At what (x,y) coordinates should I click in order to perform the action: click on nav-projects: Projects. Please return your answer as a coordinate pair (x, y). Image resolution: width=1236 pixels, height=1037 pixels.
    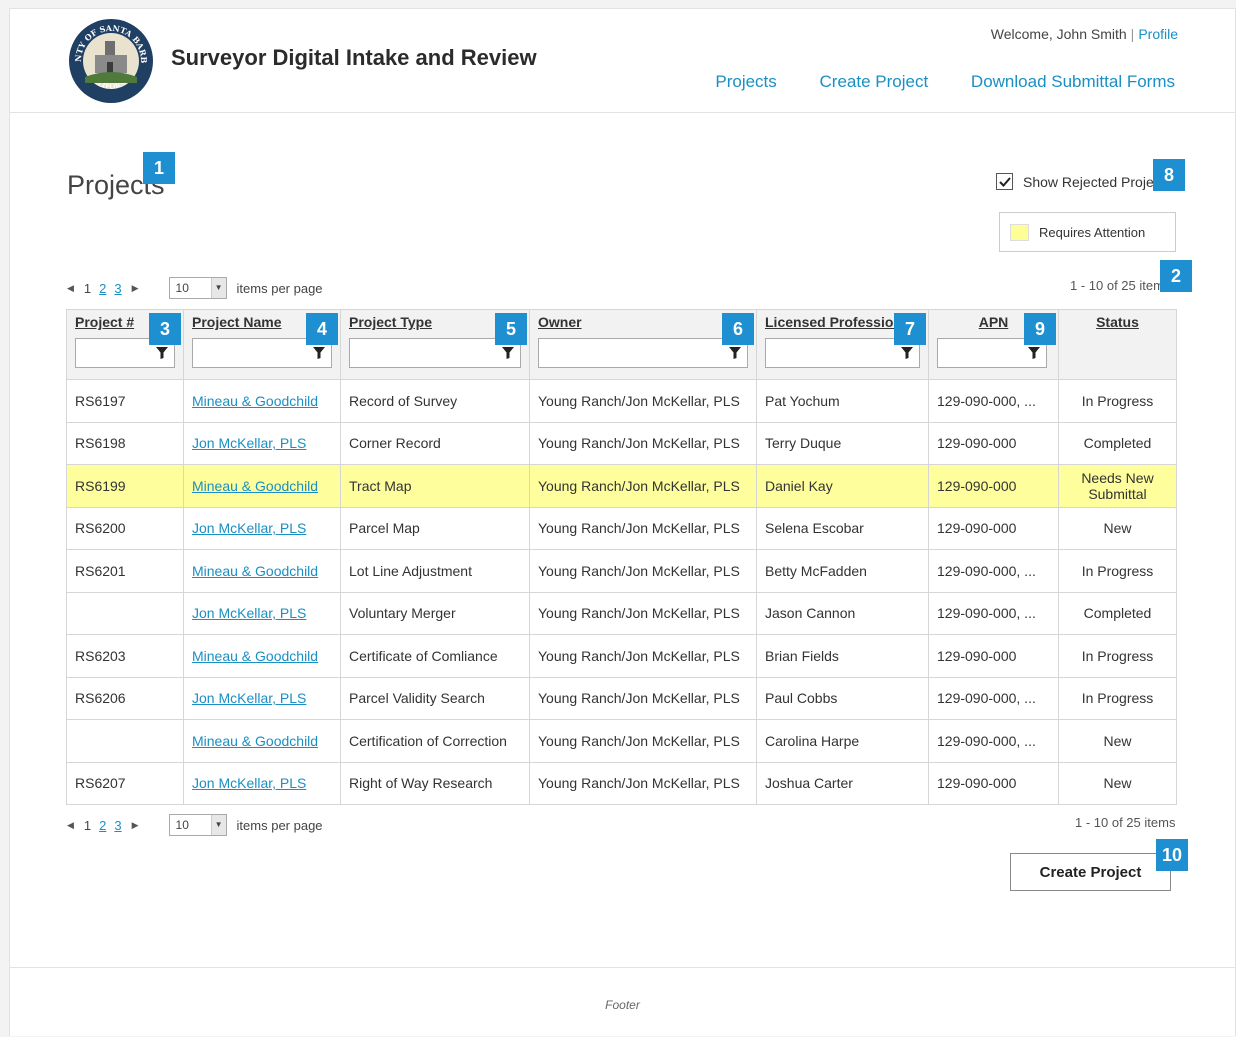
    Looking at the image, I should click on (745, 81).